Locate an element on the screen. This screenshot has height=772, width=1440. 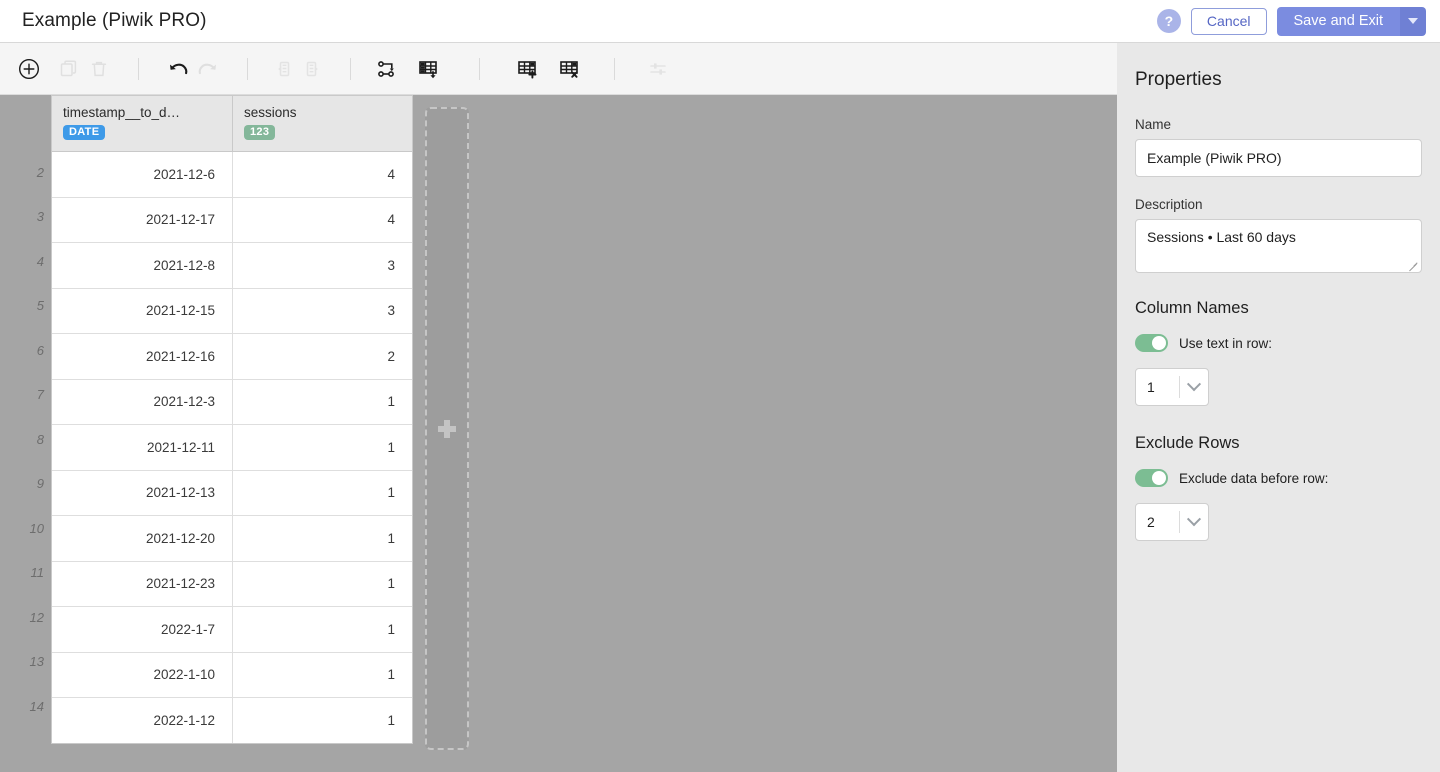
undo-button is located at coordinates (178, 69).